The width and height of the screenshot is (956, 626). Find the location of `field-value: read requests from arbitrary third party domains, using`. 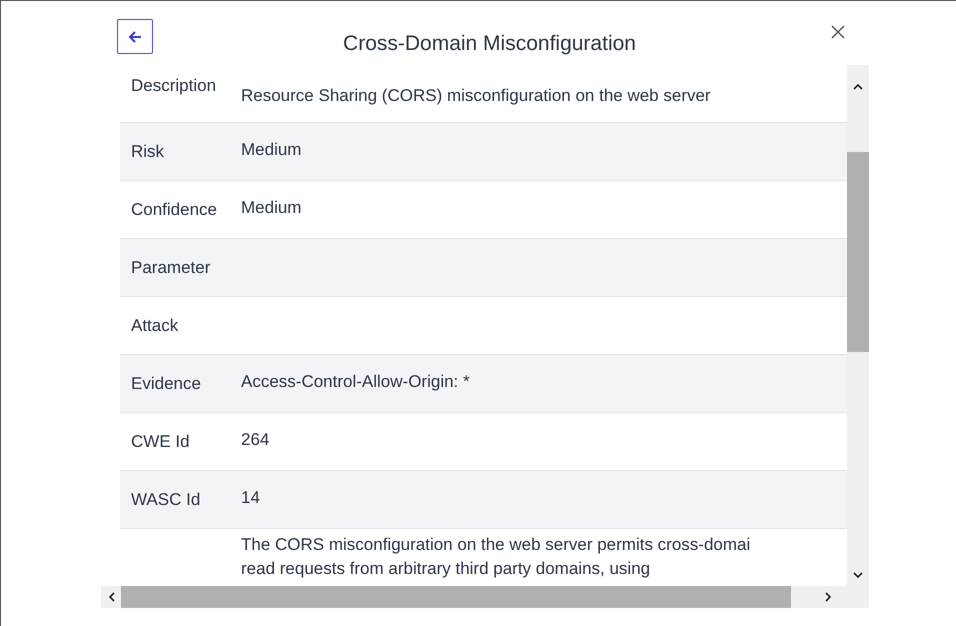

field-value: read requests from arbitrary third party domains, using is located at coordinates (446, 569).